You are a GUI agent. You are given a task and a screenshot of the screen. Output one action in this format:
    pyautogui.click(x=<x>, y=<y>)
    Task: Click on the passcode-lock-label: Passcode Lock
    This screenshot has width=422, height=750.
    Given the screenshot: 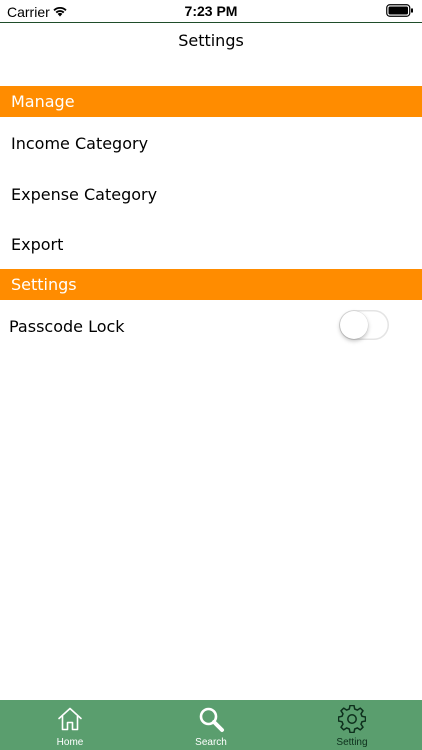 What is the action you would take?
    pyautogui.click(x=67, y=326)
    